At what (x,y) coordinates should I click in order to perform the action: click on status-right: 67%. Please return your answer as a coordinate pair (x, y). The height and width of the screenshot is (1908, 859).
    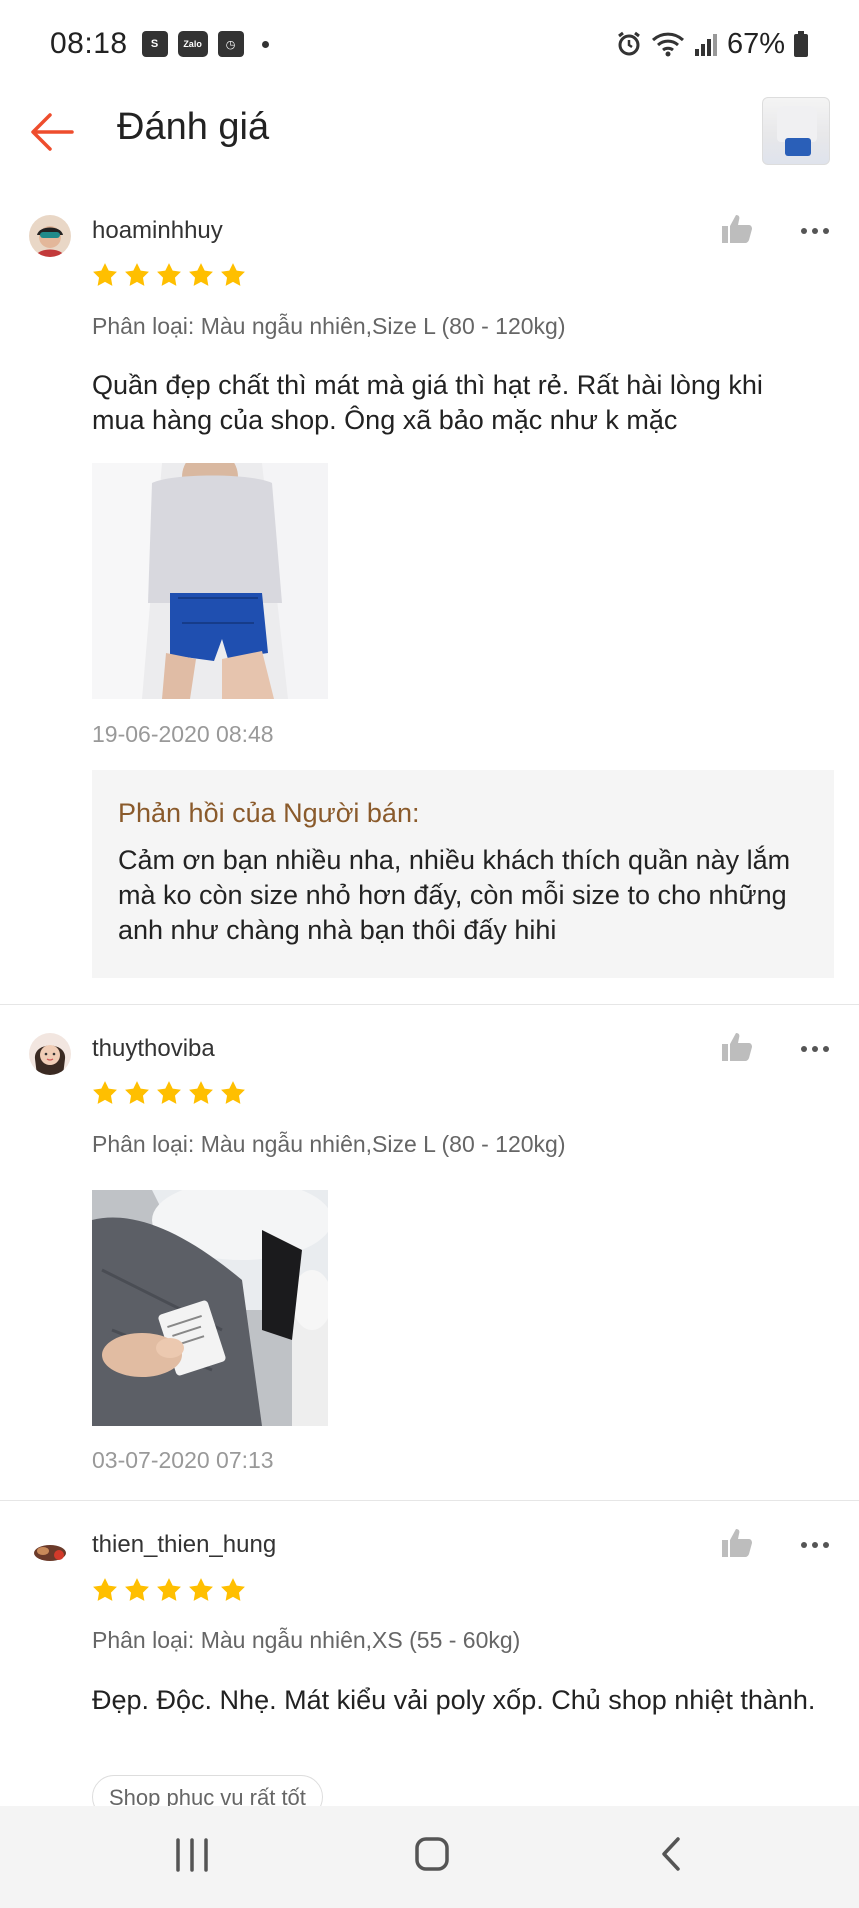
    Looking at the image, I should click on (712, 44).